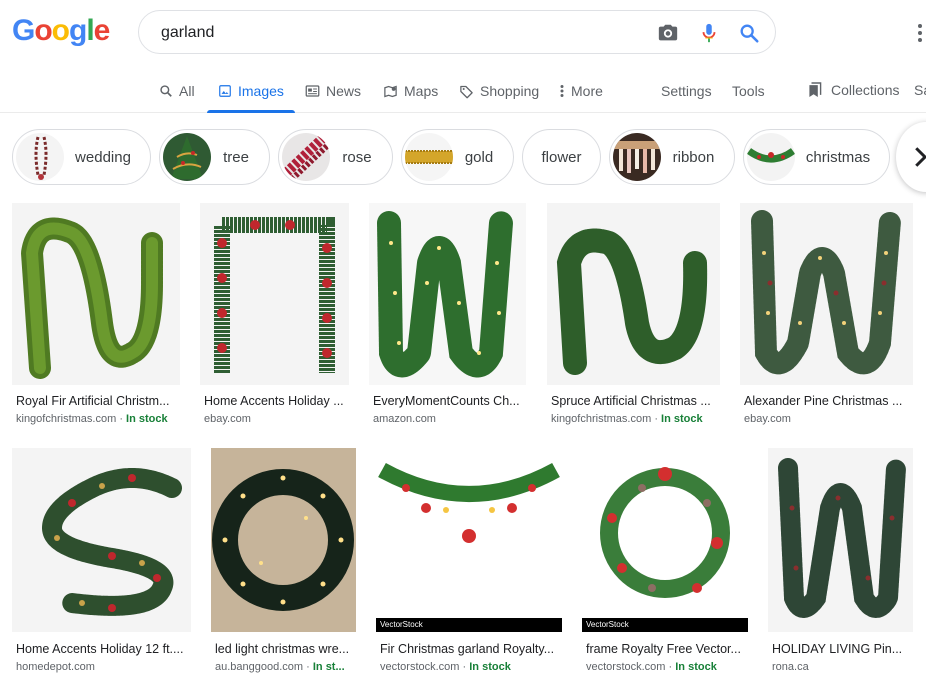 This screenshot has height=682, width=926. What do you see at coordinates (911, 157) in the screenshot?
I see `chip-scroll-next-button` at bounding box center [911, 157].